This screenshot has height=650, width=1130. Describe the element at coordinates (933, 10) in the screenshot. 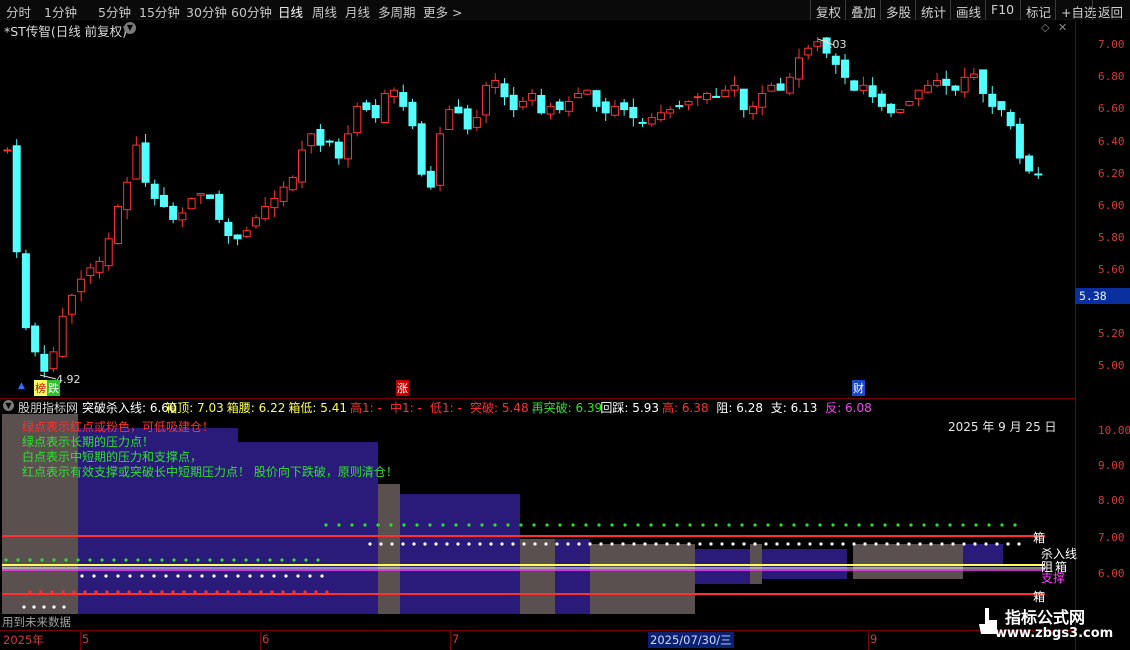

I see `stats-button: 统计` at that location.